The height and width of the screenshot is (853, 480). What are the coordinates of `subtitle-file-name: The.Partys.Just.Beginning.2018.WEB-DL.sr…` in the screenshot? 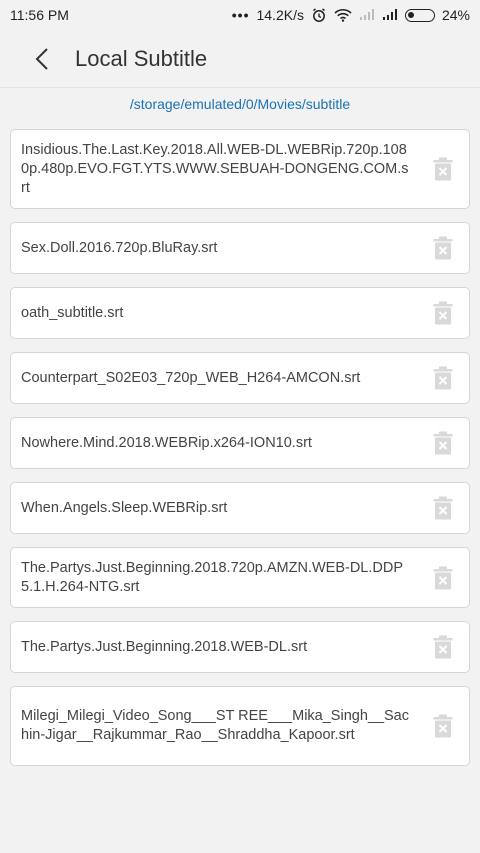 It's located at (164, 646).